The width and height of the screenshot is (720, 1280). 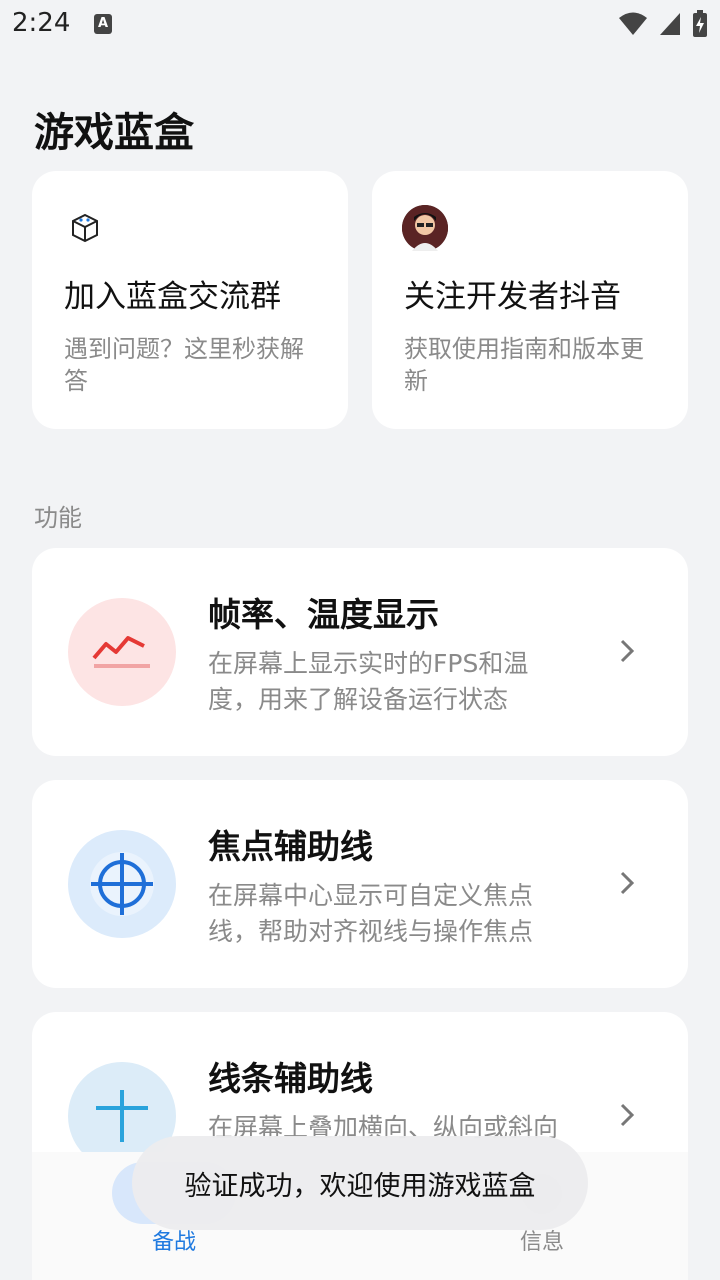 What do you see at coordinates (524, 365) in the screenshot?
I see `follow-developer-desc: 获取使用指南和版本更新` at bounding box center [524, 365].